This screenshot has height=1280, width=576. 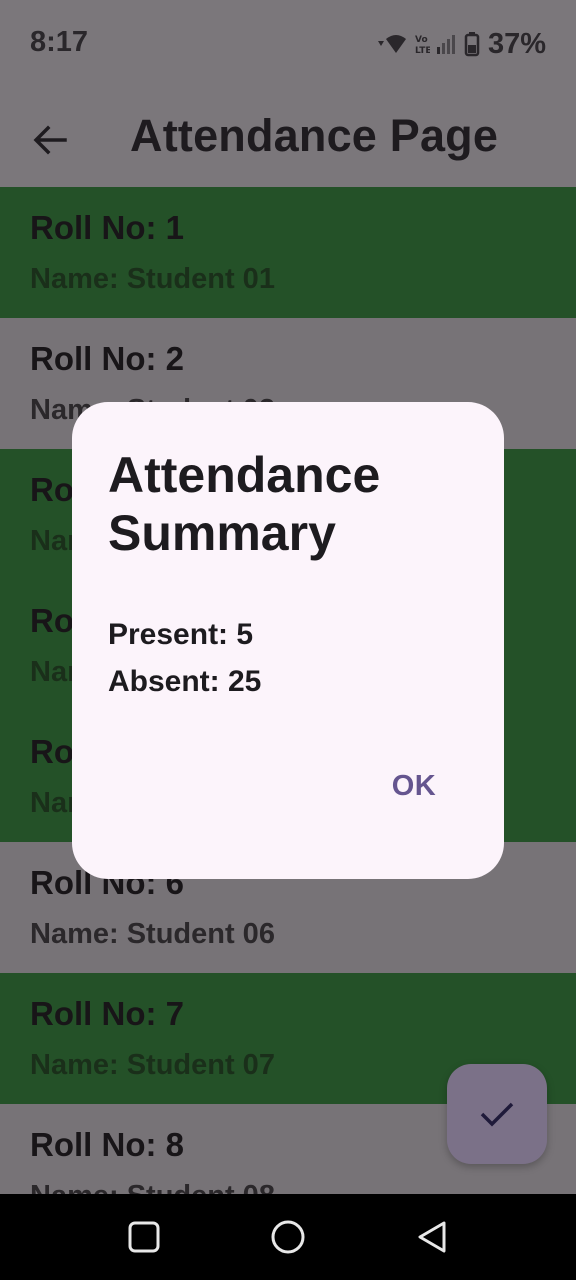 I want to click on student-row: Roll No: 1 Name: Student 01, so click(x=288, y=252).